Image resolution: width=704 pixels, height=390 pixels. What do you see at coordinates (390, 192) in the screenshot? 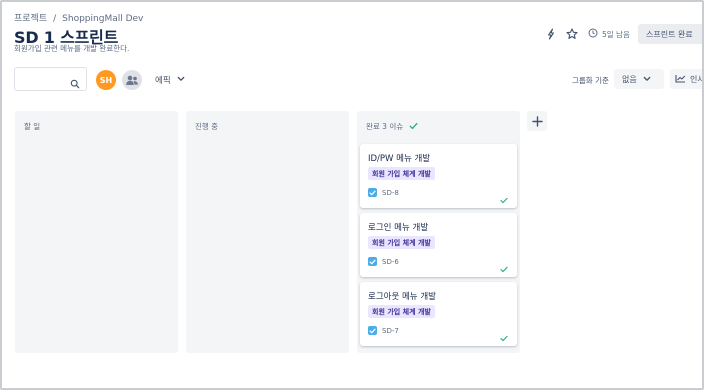
I see `issue-key-text: SD-8` at bounding box center [390, 192].